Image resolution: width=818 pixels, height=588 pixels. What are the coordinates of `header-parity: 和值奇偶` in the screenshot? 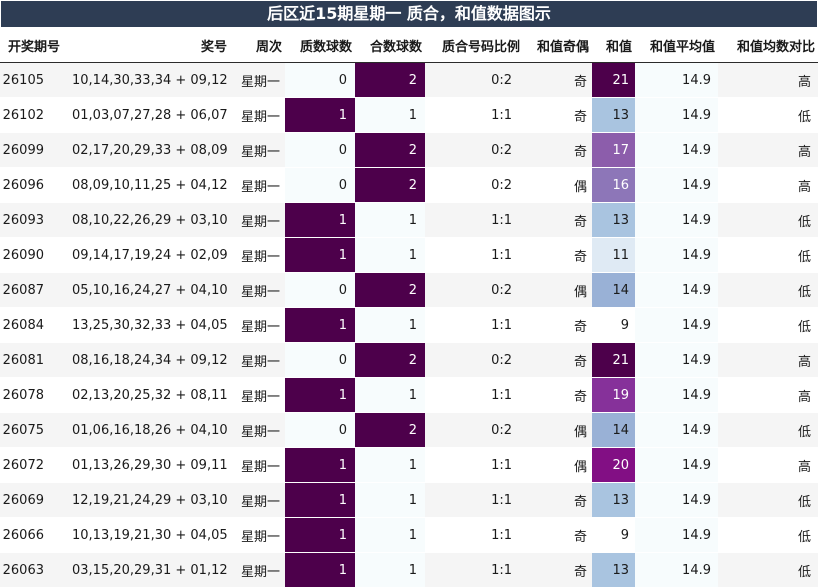 It's located at (557, 45).